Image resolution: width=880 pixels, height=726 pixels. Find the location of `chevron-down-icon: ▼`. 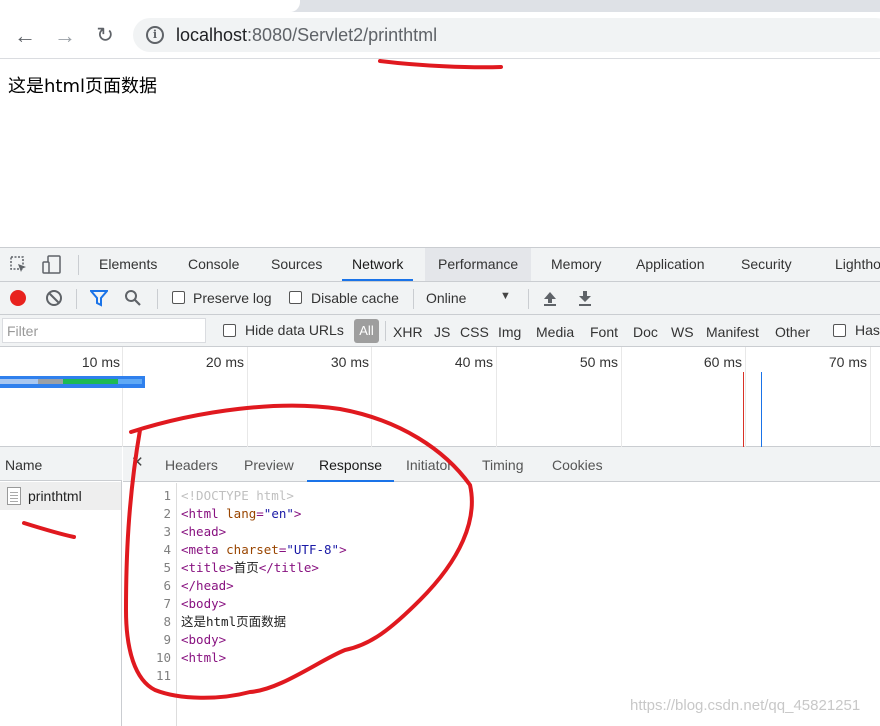

chevron-down-icon: ▼ is located at coordinates (505, 296).